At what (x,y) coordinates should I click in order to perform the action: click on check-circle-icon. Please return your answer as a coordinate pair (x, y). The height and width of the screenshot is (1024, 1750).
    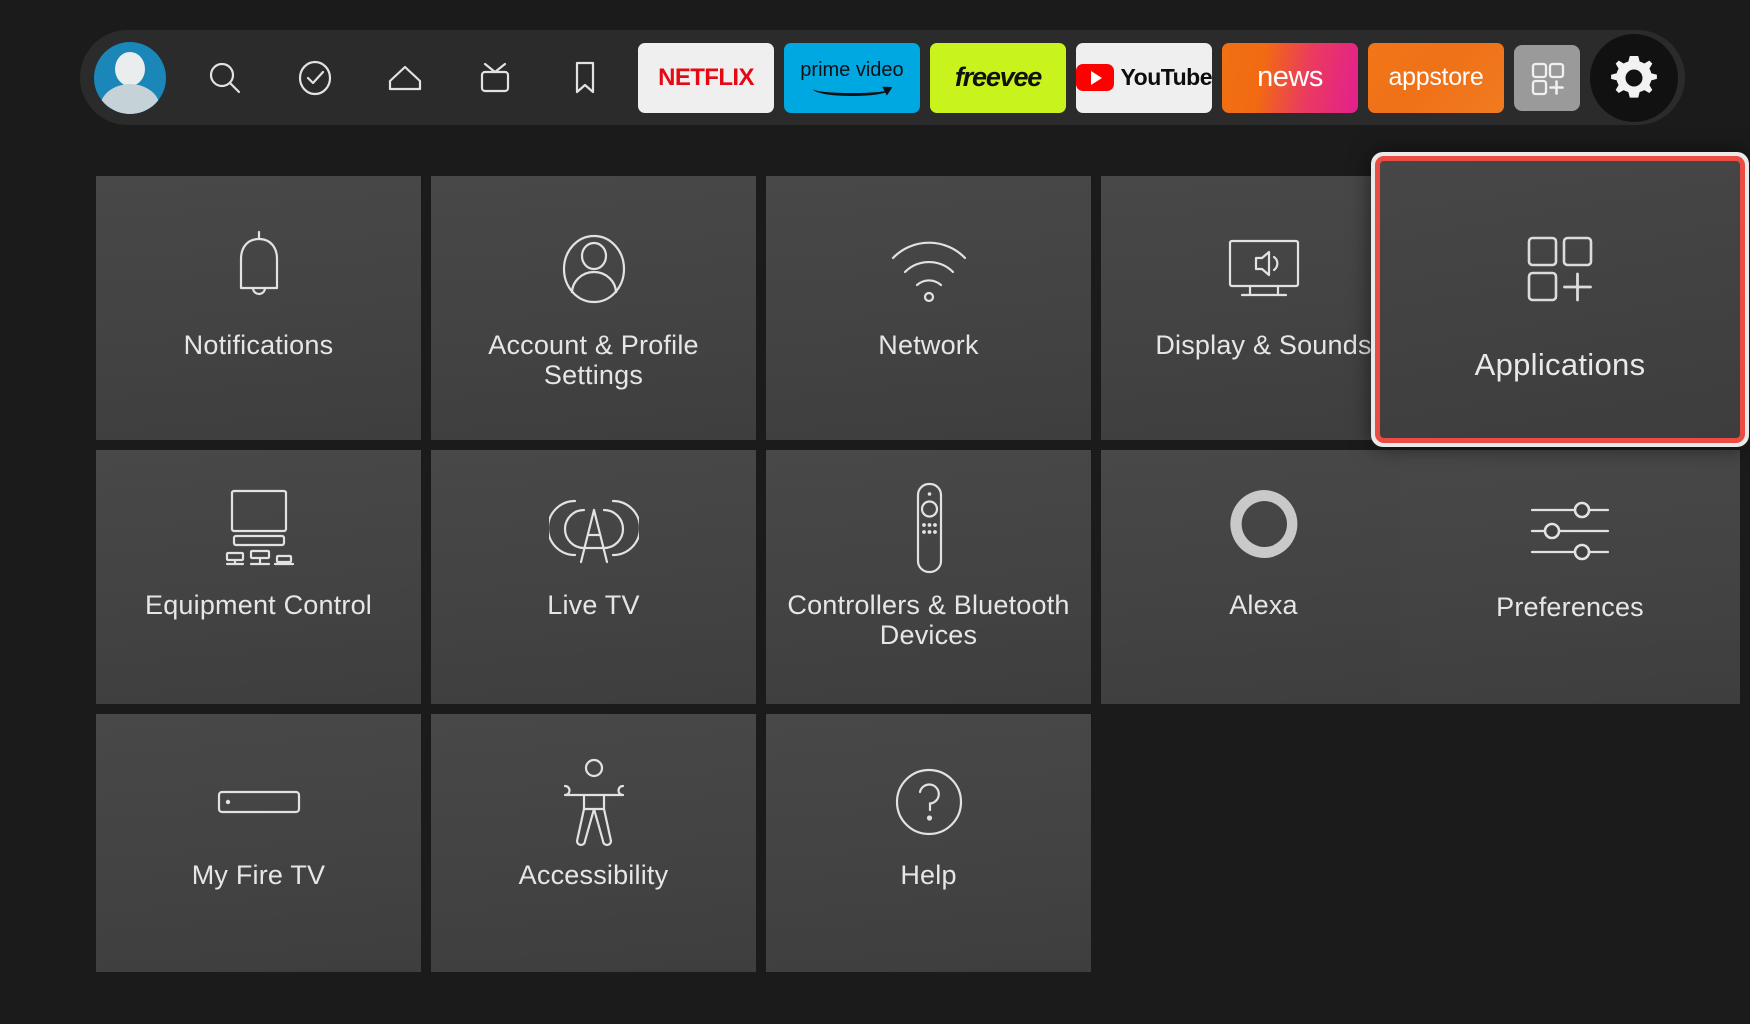
    Looking at the image, I should click on (315, 78).